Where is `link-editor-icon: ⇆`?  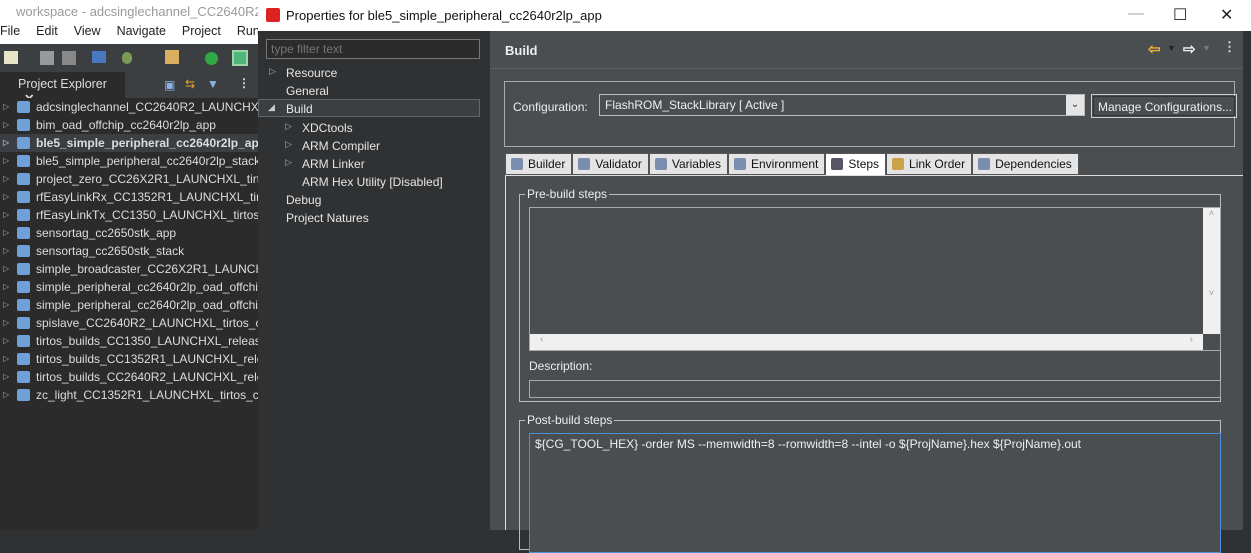 link-editor-icon: ⇆ is located at coordinates (190, 84).